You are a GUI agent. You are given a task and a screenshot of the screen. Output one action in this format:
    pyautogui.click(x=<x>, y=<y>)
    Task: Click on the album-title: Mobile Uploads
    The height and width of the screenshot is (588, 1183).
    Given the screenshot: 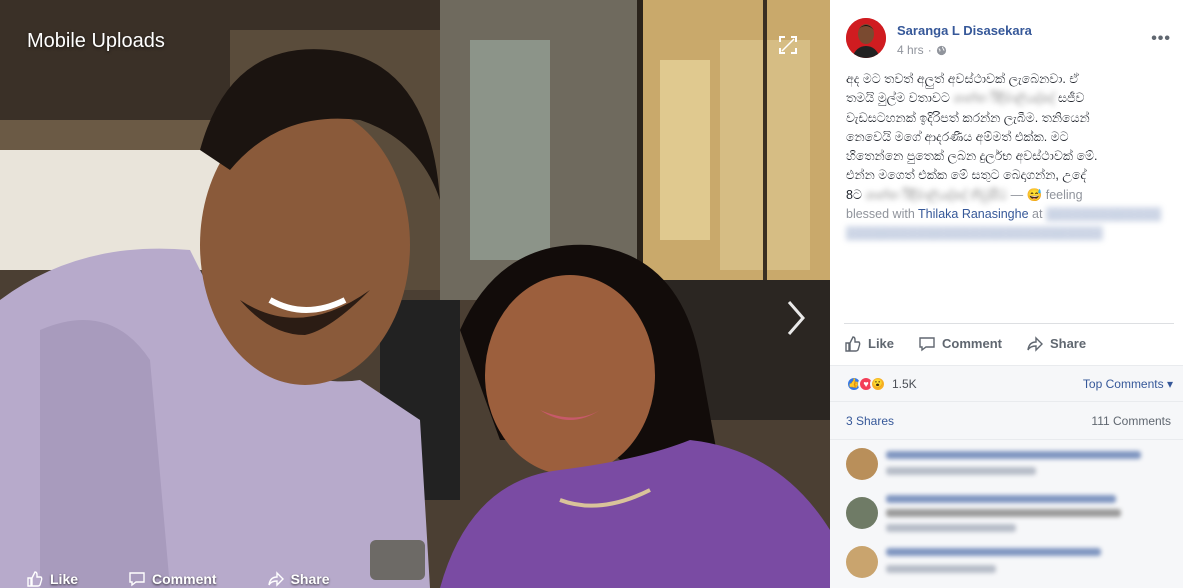 What is the action you would take?
    pyautogui.click(x=96, y=41)
    